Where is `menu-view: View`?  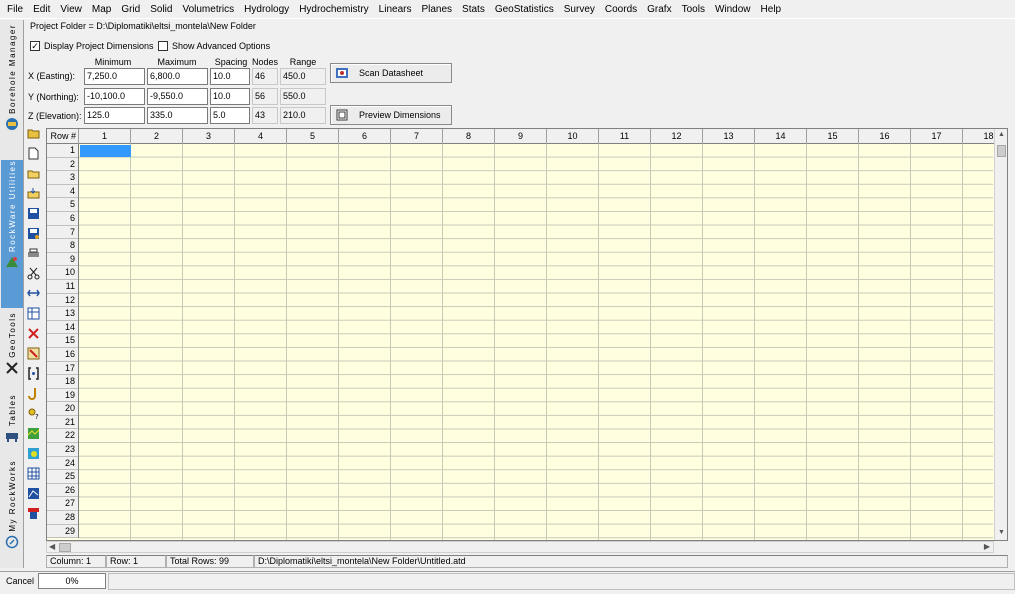
menu-view: View is located at coordinates (71, 9).